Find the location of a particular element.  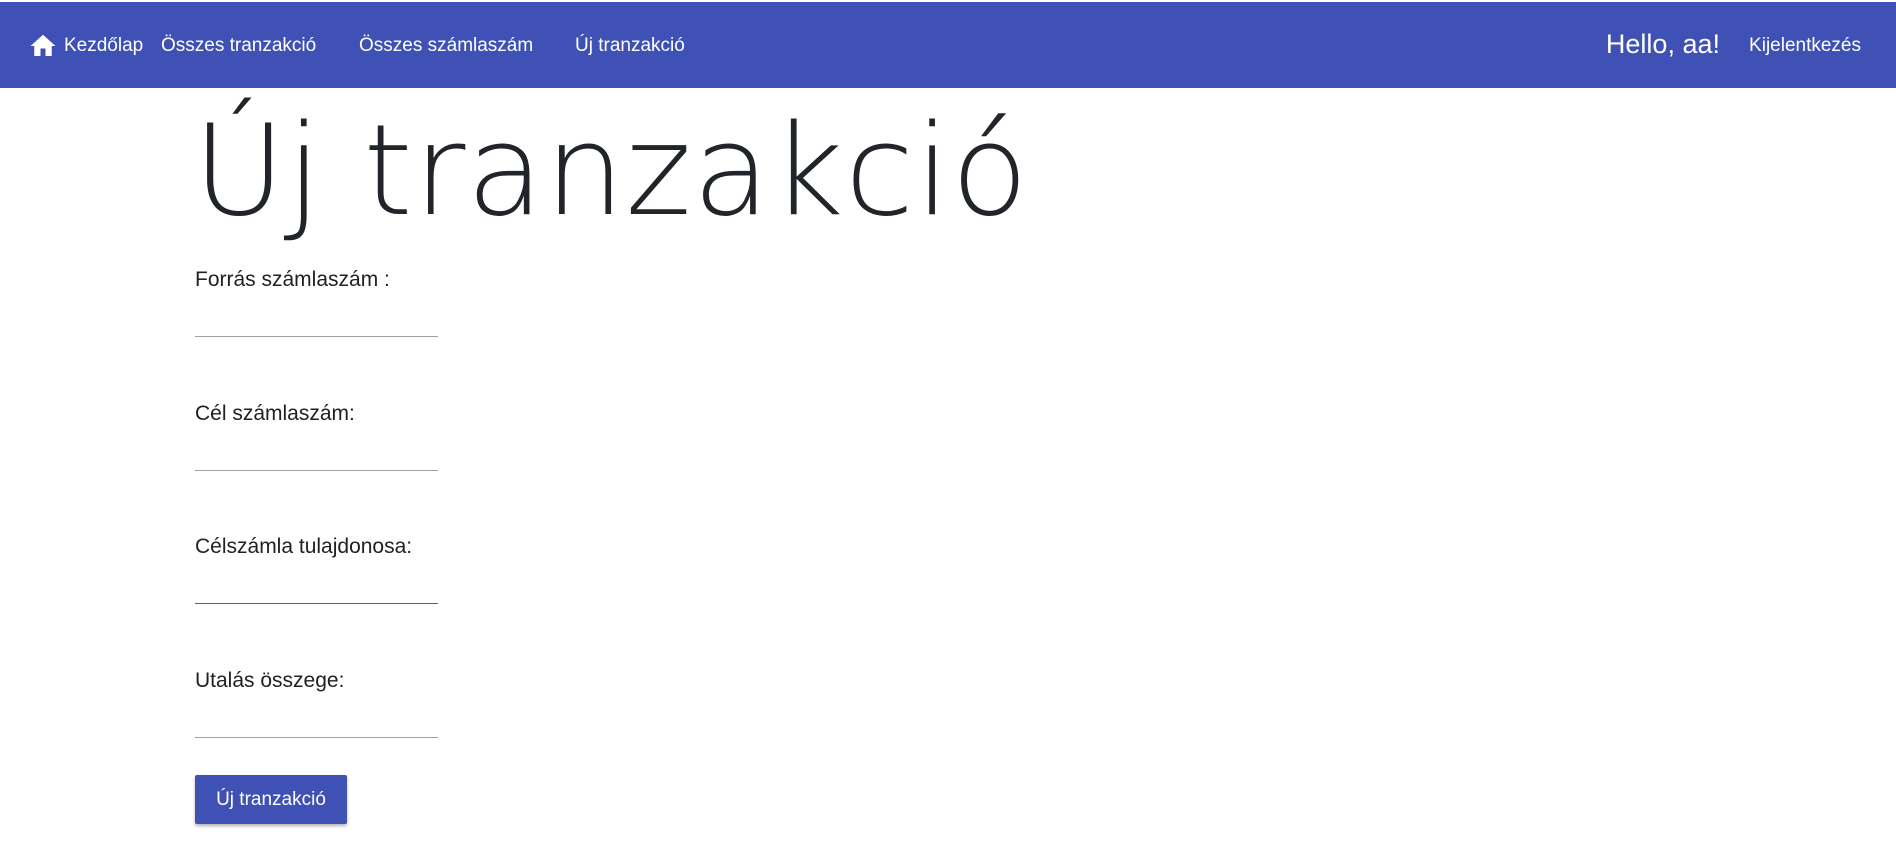

amount-label: Utalás összege: is located at coordinates (270, 680).